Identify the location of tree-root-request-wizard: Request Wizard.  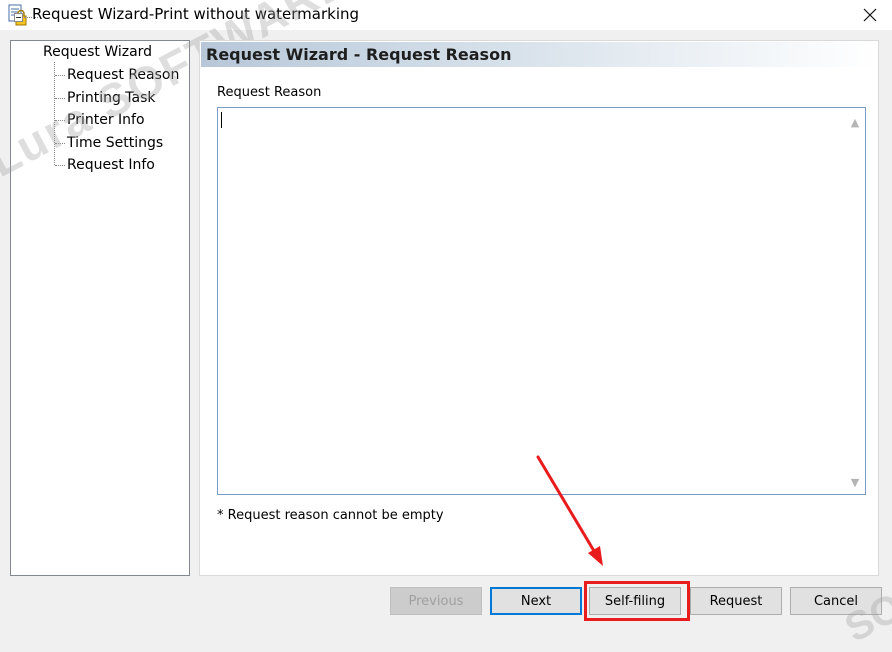
(97, 52).